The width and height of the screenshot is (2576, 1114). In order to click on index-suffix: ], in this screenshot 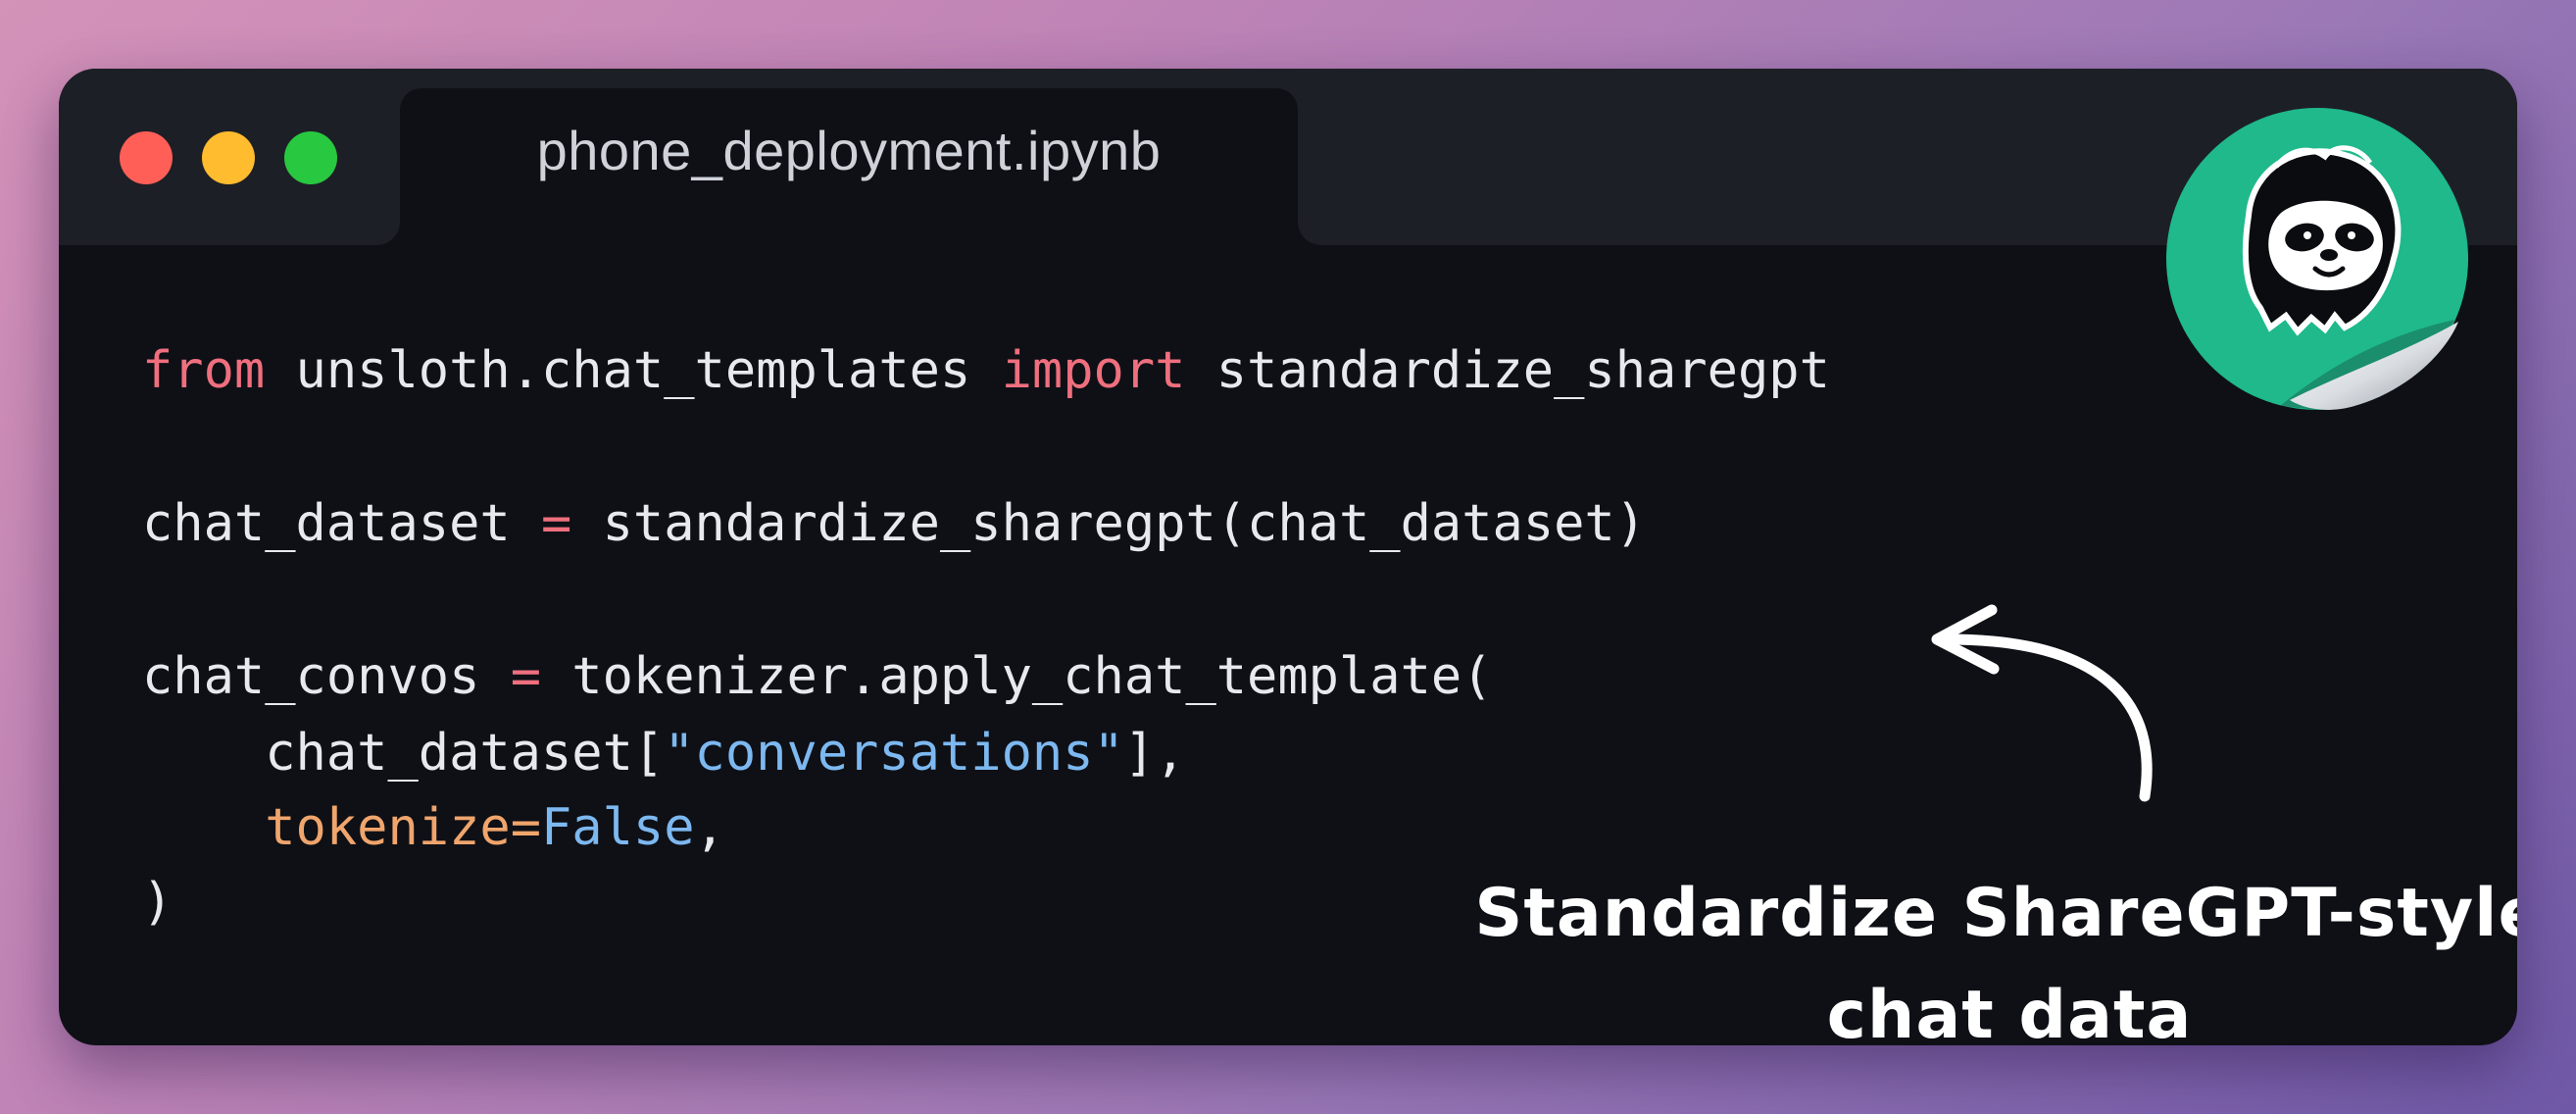, I will do `click(1154, 753)`.